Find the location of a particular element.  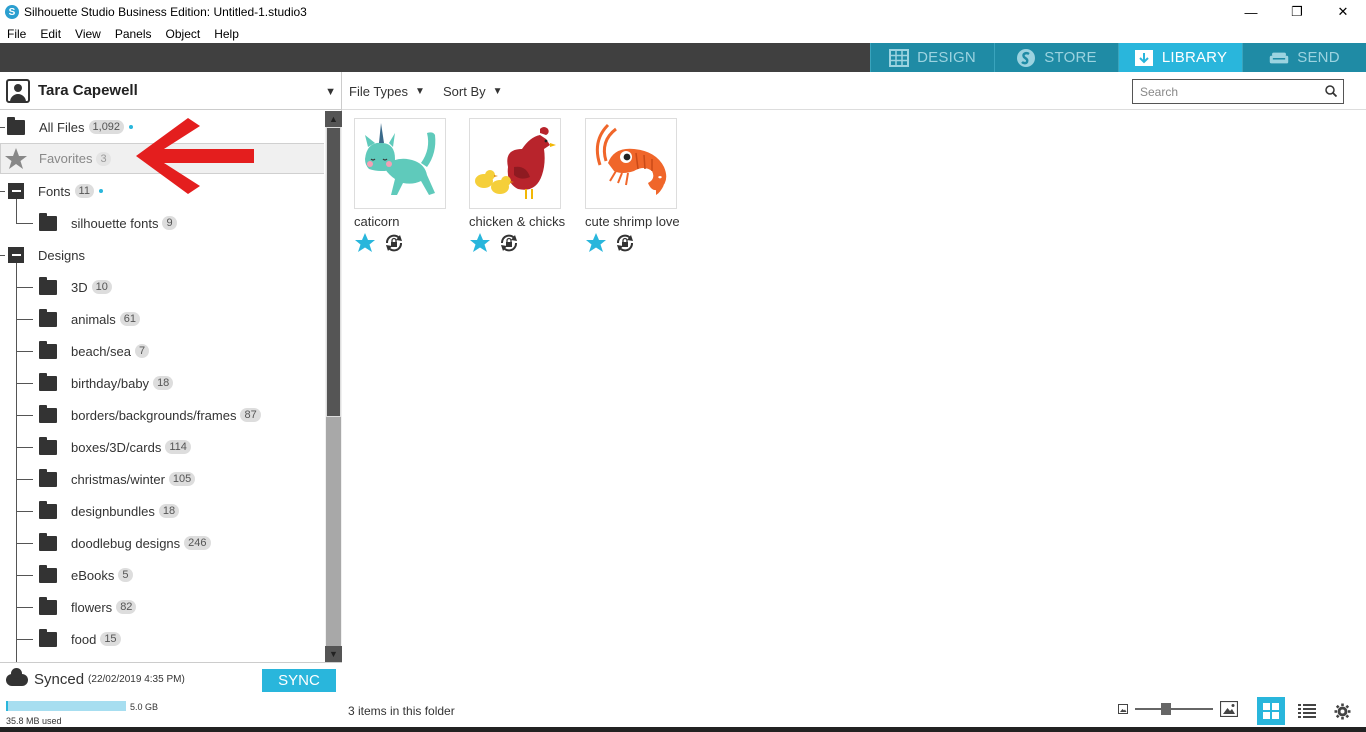

tree-item-folder: eBooks 5 is located at coordinates (86, 575).